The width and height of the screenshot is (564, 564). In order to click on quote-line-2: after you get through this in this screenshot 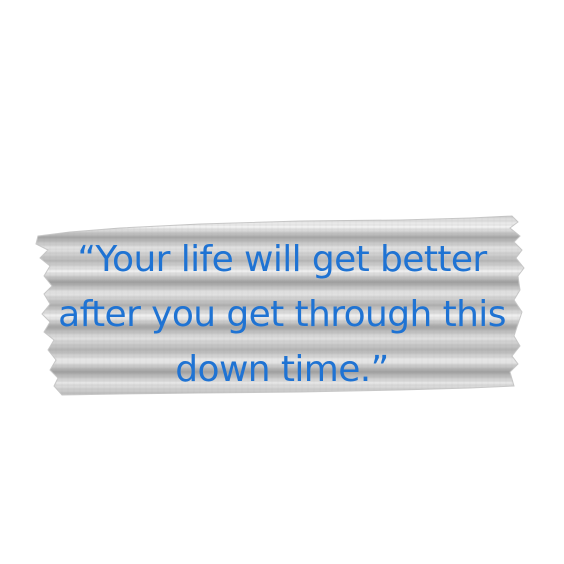, I will do `click(282, 314)`.